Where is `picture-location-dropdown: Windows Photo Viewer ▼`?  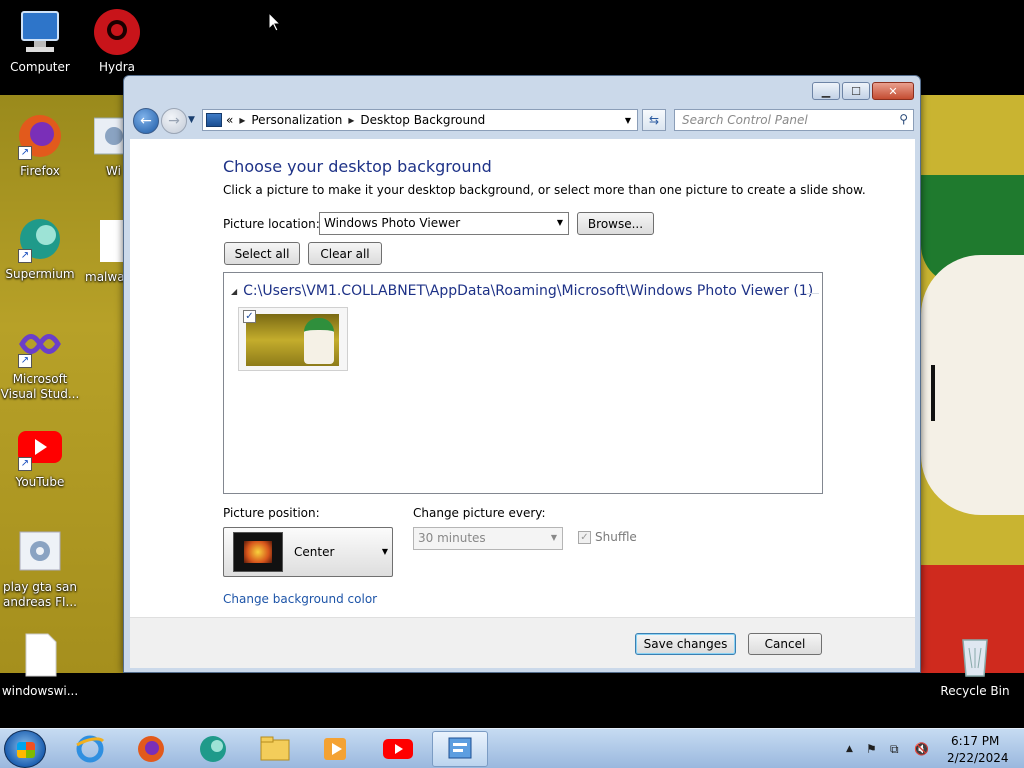 picture-location-dropdown: Windows Photo Viewer ▼ is located at coordinates (444, 223).